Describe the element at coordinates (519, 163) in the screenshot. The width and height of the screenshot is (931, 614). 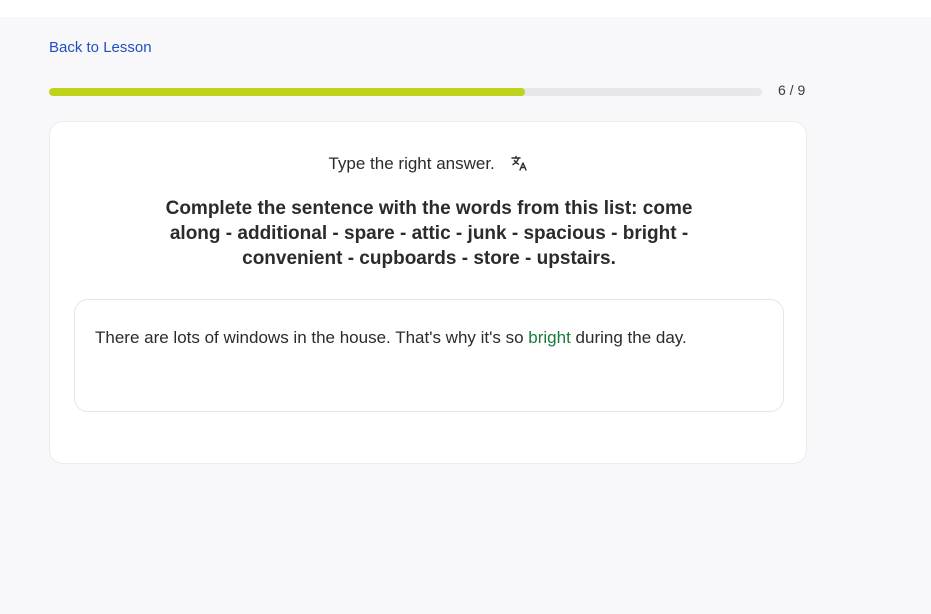
I see `translate-icon` at that location.